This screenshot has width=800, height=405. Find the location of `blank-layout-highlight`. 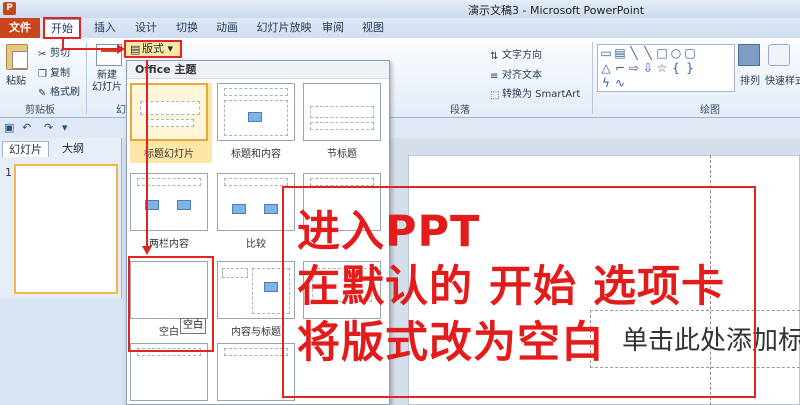

blank-layout-highlight is located at coordinates (171, 304).